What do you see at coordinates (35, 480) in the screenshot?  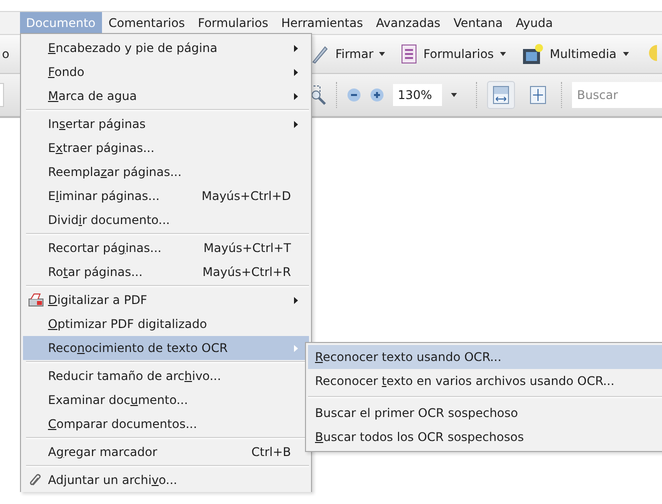 I see `paperclip-icon` at bounding box center [35, 480].